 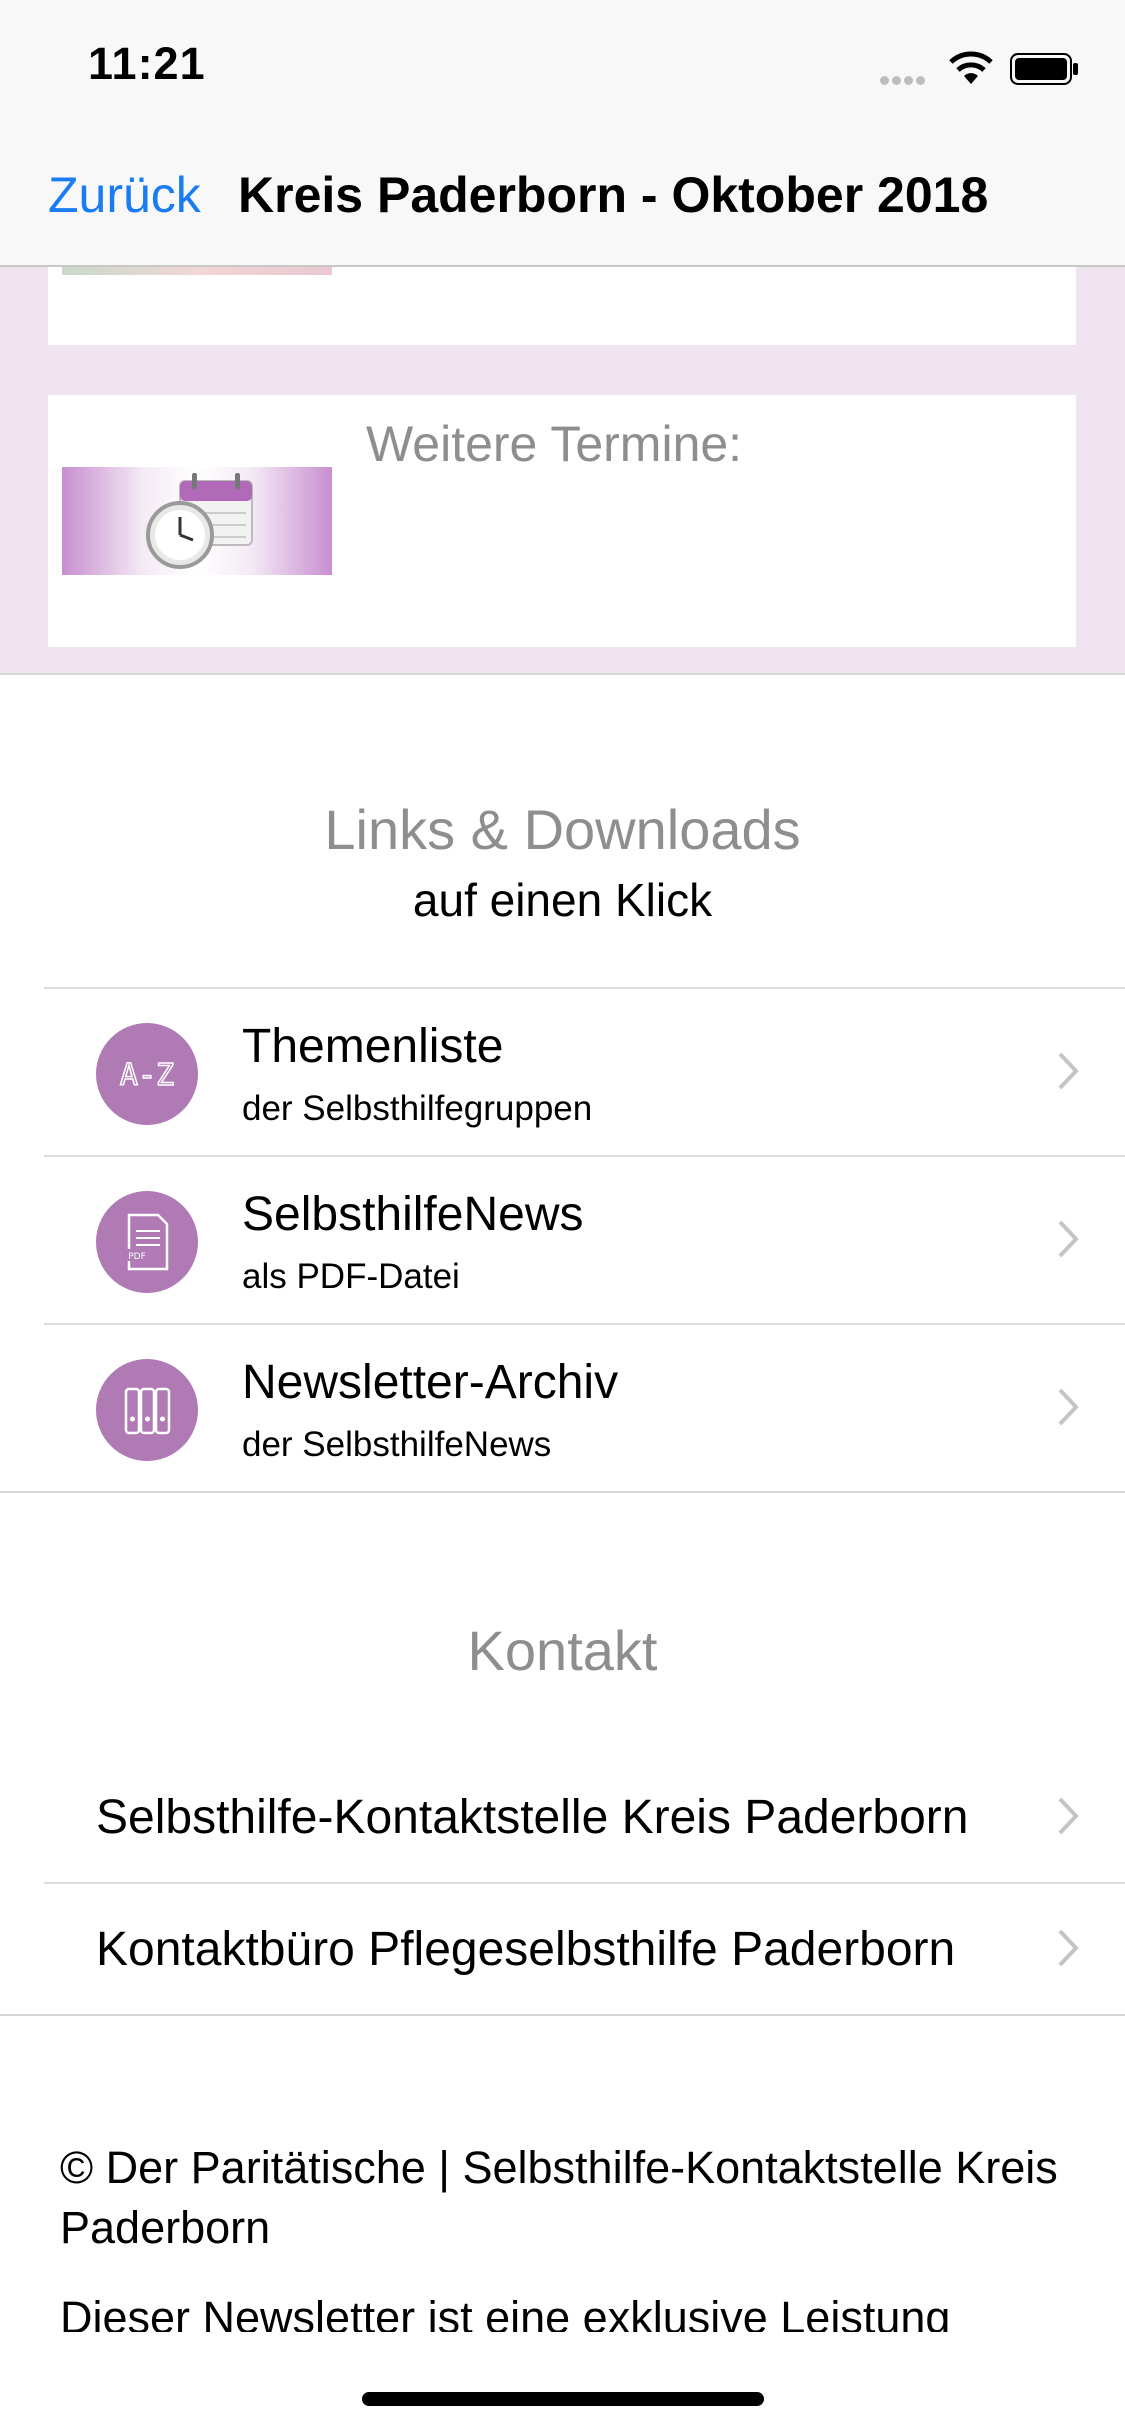 I want to click on list-item-subtitle: der SelbsthilfeNews, so click(x=397, y=1444).